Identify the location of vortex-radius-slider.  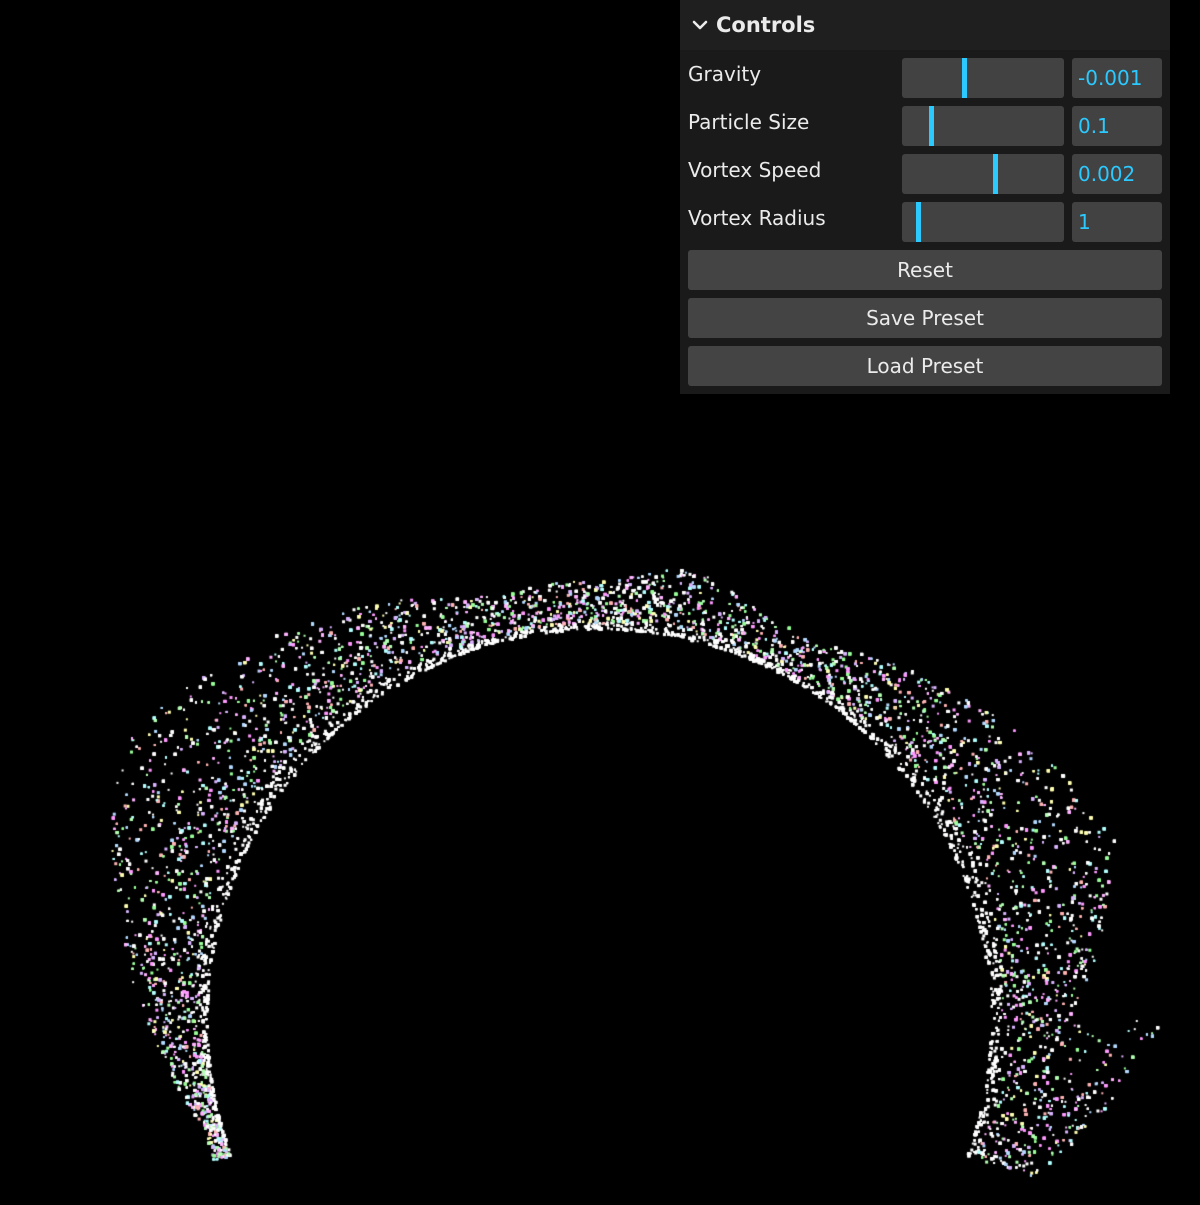
(983, 222).